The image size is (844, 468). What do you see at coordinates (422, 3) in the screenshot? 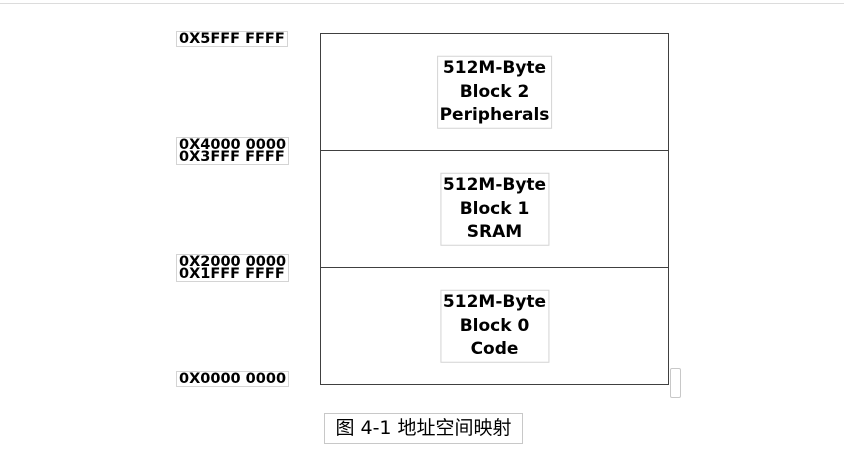
I see `top-divider` at bounding box center [422, 3].